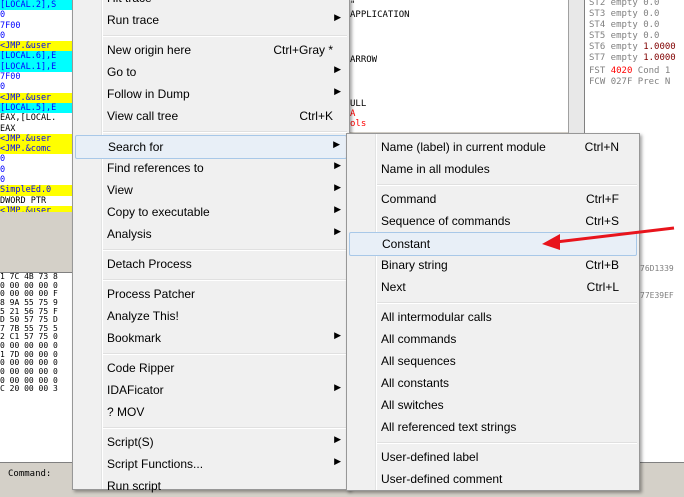  Describe the element at coordinates (659, 47) in the screenshot. I see `register-value: 1.0000` at that location.